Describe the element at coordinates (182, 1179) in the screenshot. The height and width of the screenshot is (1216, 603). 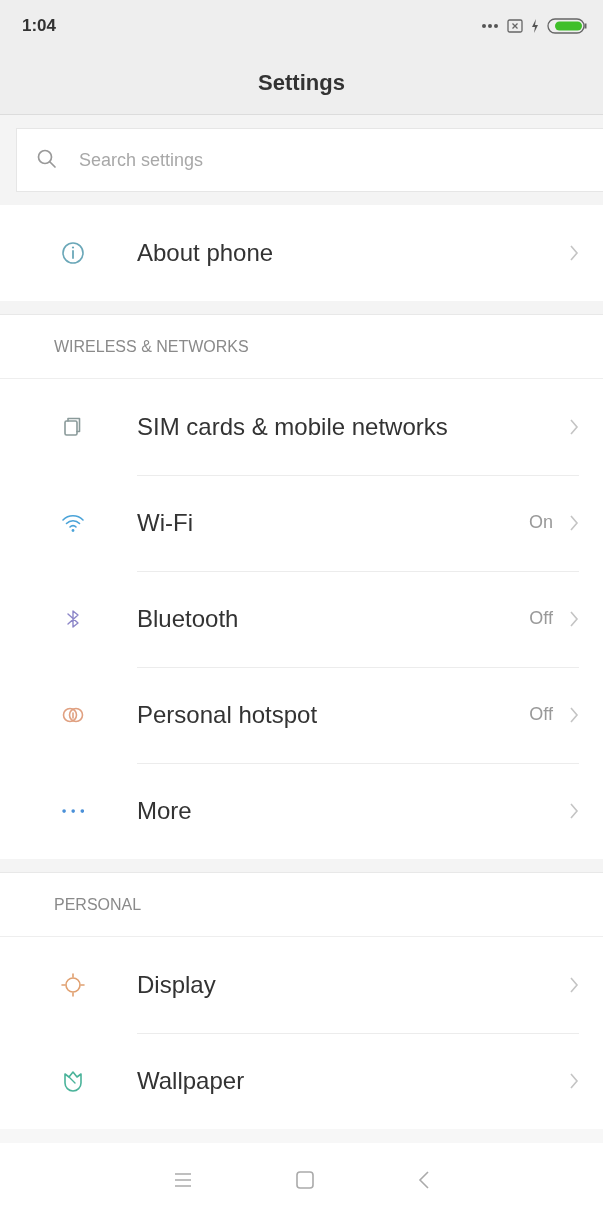
I see `menu-icon` at that location.